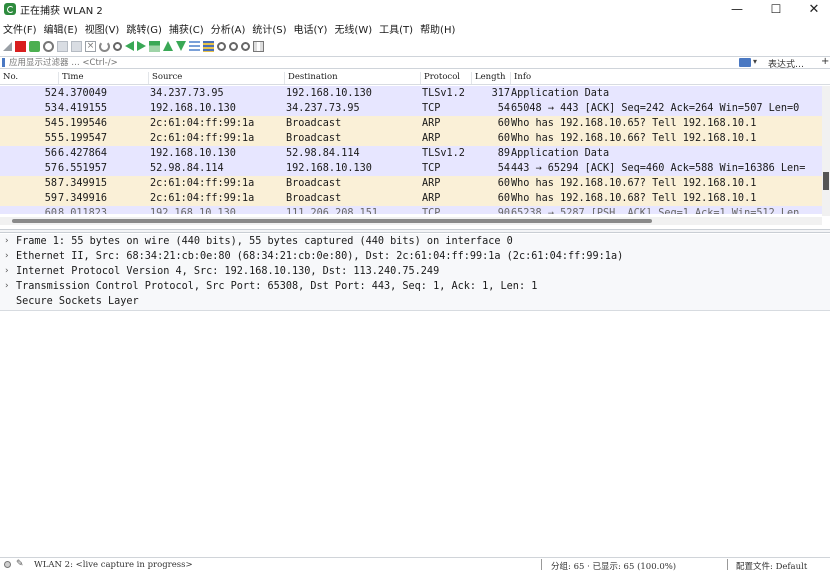 This screenshot has width=830, height=571. Describe the element at coordinates (83, 211) in the screenshot. I see `packet-time-cell: 8.011823` at that location.